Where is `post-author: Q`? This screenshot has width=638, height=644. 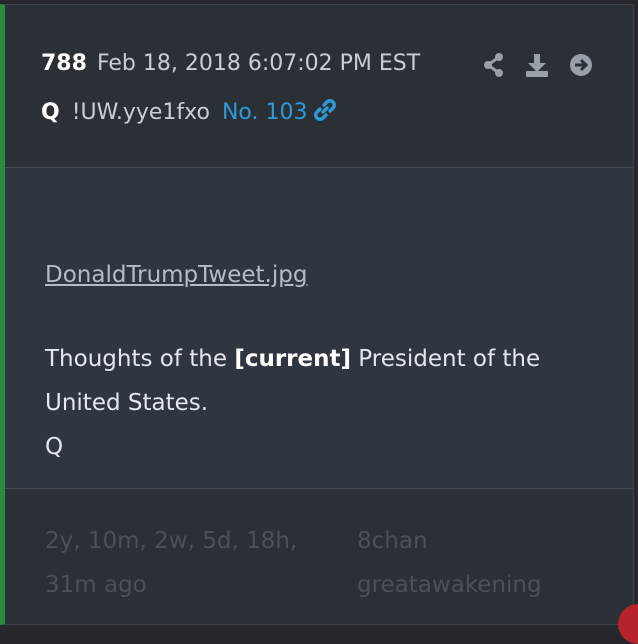 post-author: Q is located at coordinates (50, 112).